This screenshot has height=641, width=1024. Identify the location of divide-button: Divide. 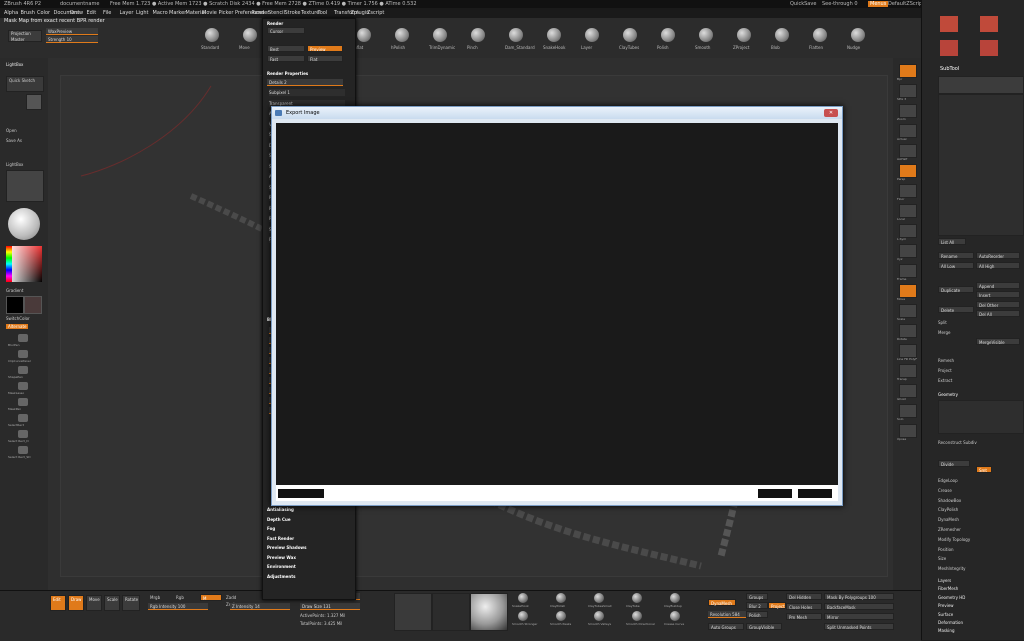
(954, 463).